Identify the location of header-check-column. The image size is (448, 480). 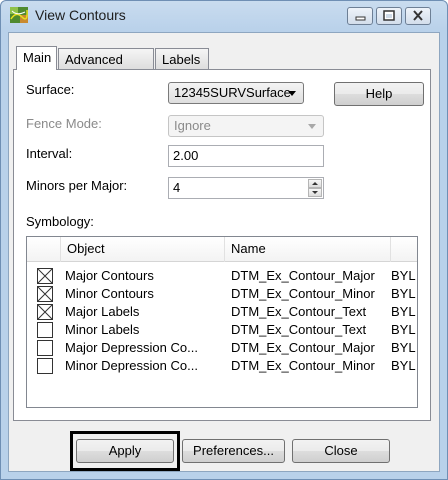
(44, 249).